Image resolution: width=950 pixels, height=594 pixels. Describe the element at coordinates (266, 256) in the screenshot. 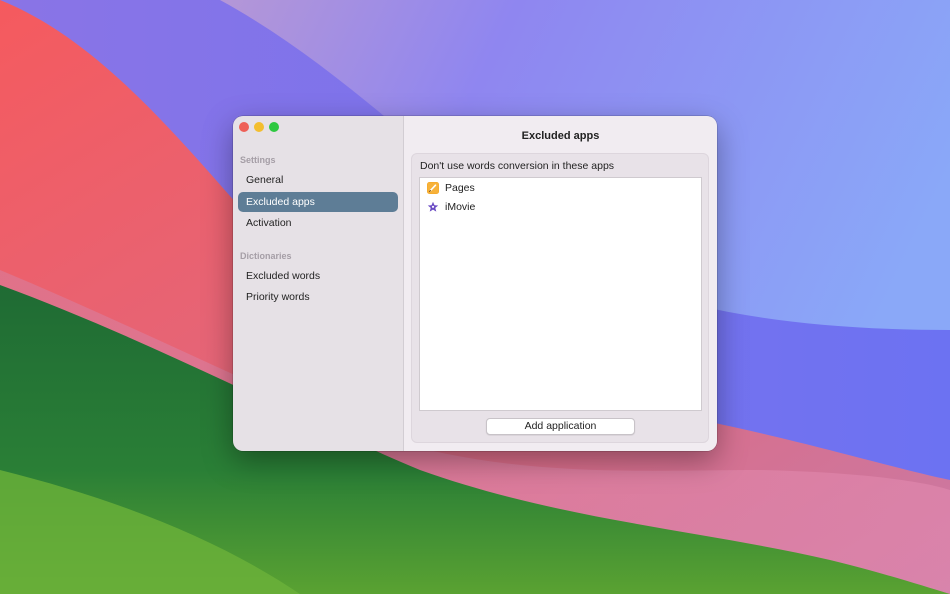

I see `section-header-dictionaries: Dictionaries` at that location.